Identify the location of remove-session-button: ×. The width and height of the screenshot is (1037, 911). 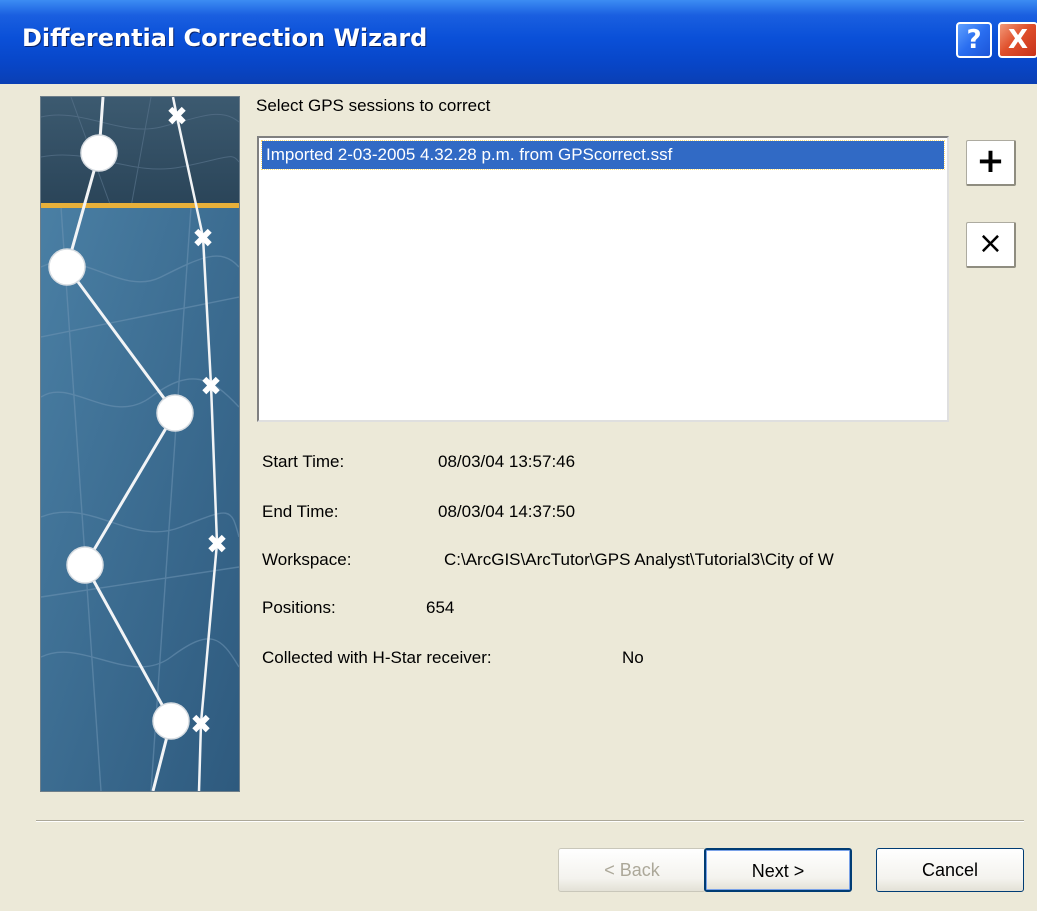
(991, 245).